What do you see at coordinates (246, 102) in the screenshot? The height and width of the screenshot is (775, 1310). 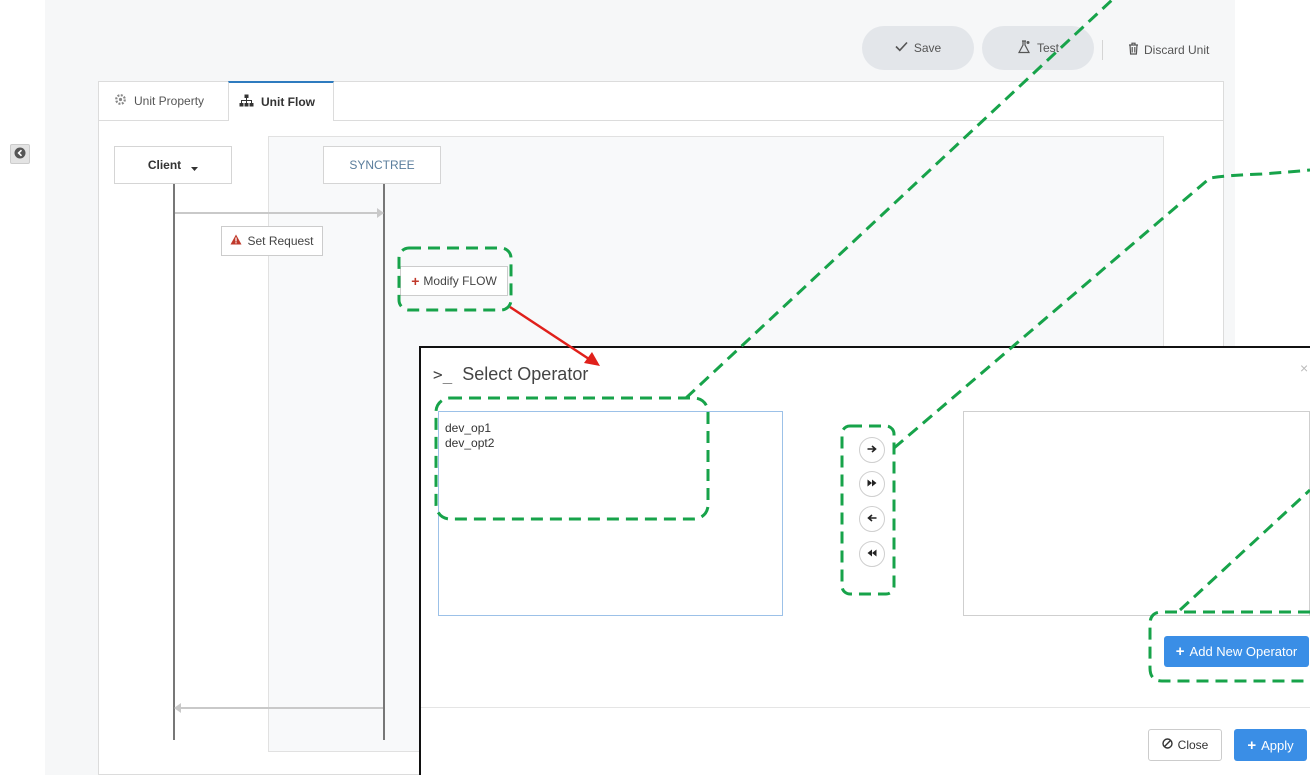 I see `sitemap-icon` at bounding box center [246, 102].